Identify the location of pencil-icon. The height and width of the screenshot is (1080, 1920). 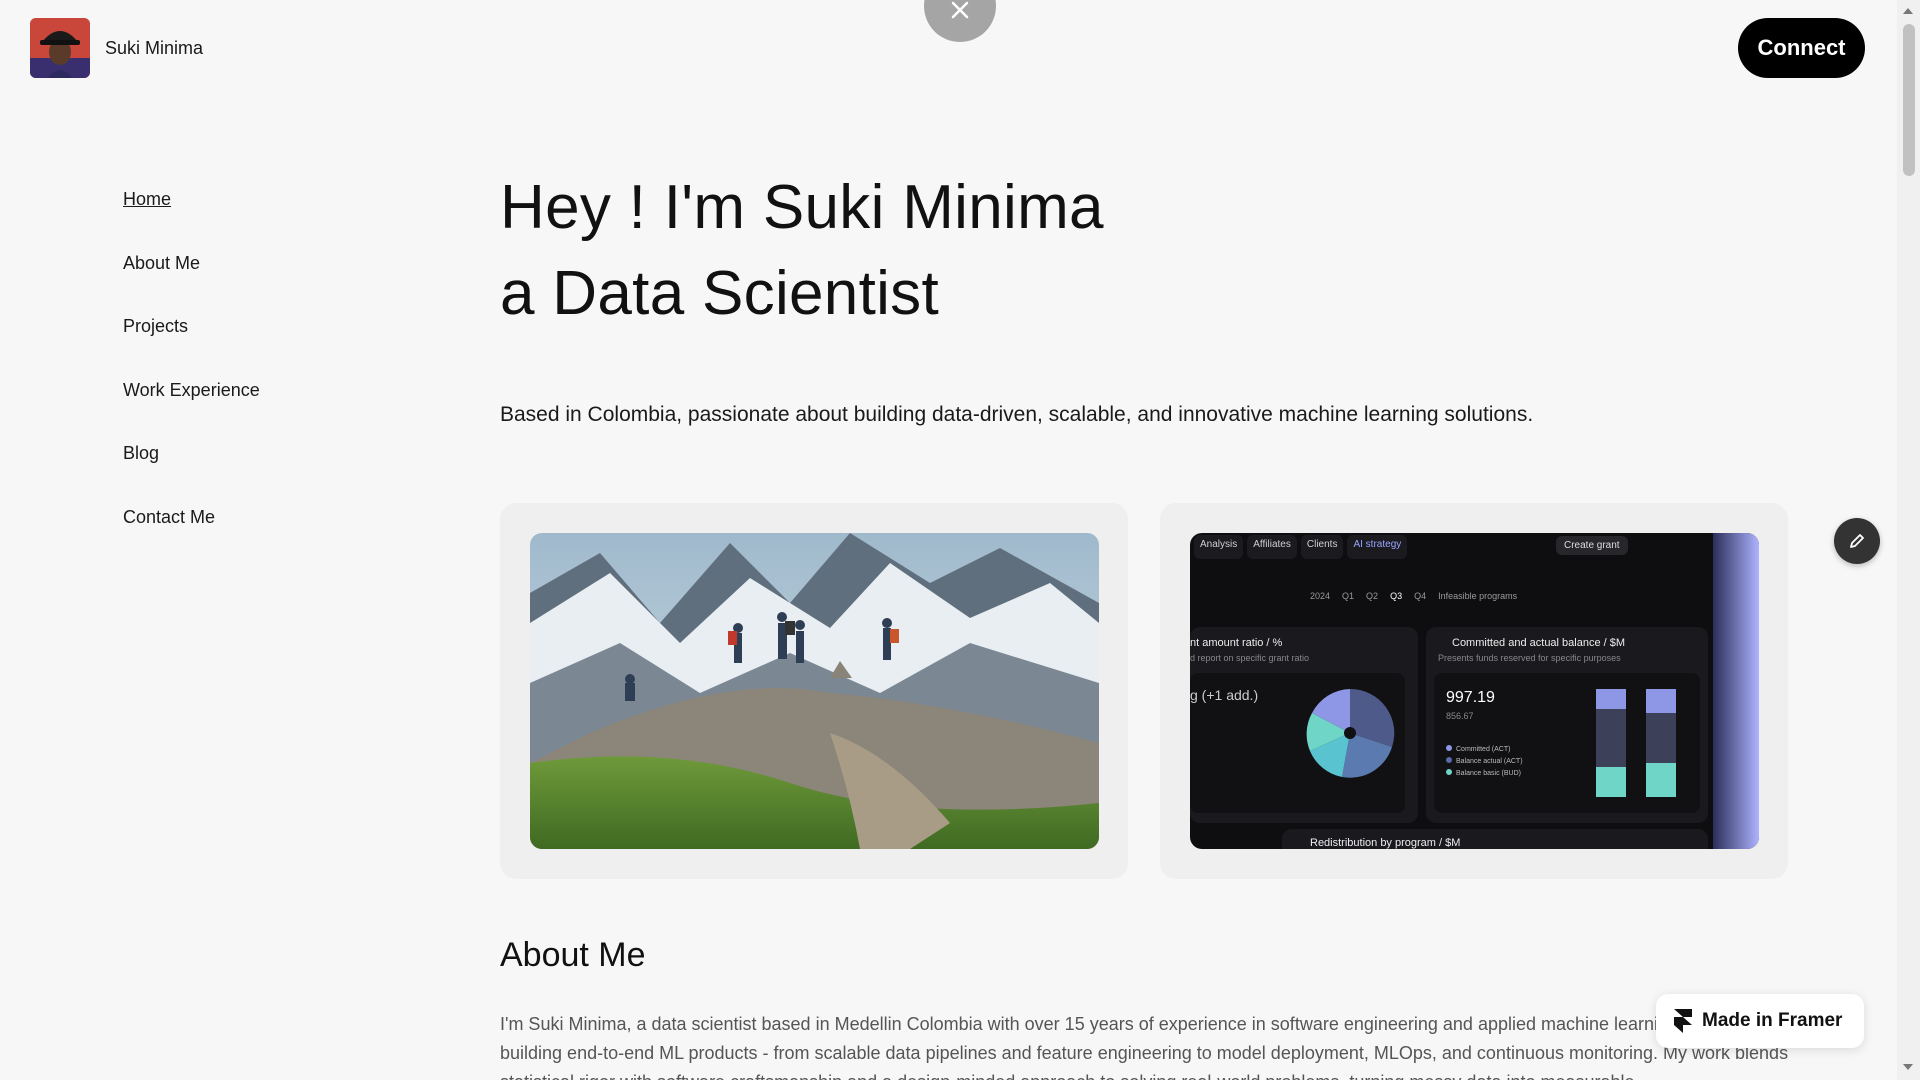
(1857, 541).